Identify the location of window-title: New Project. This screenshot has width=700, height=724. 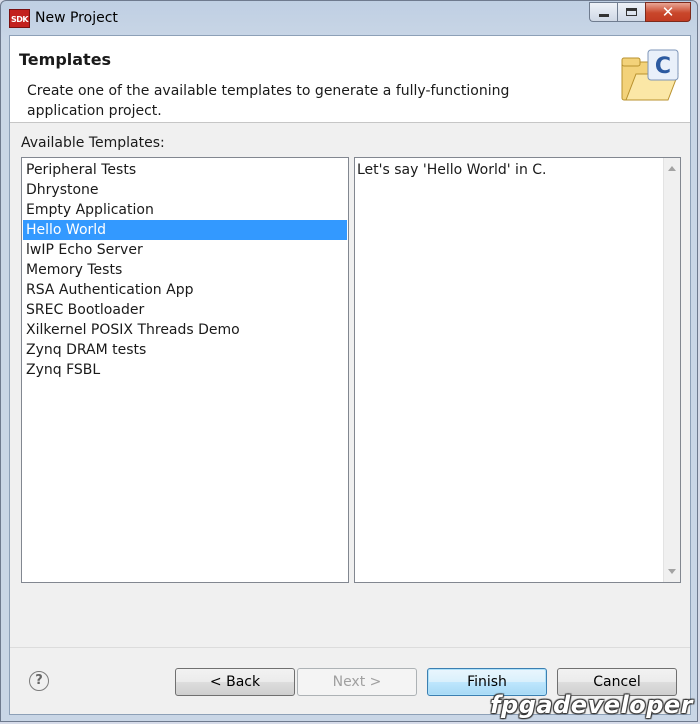
(76, 18).